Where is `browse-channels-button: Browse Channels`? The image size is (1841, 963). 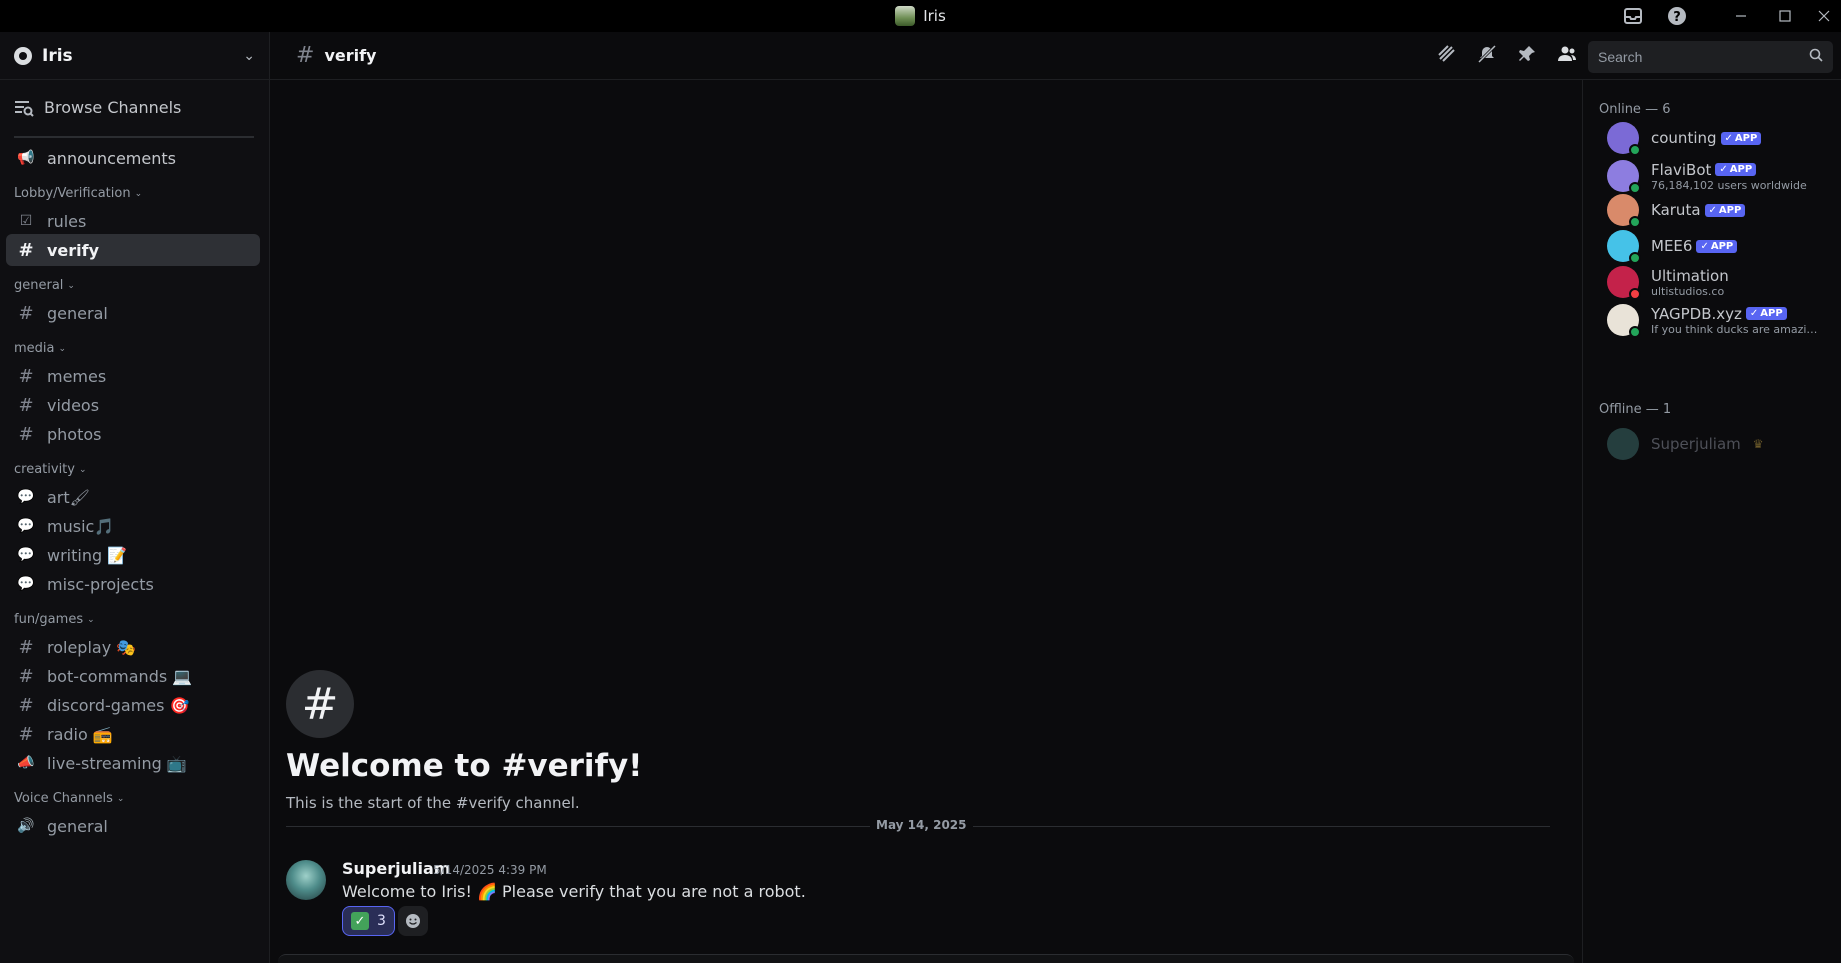 browse-channels-button: Browse Channels is located at coordinates (134, 107).